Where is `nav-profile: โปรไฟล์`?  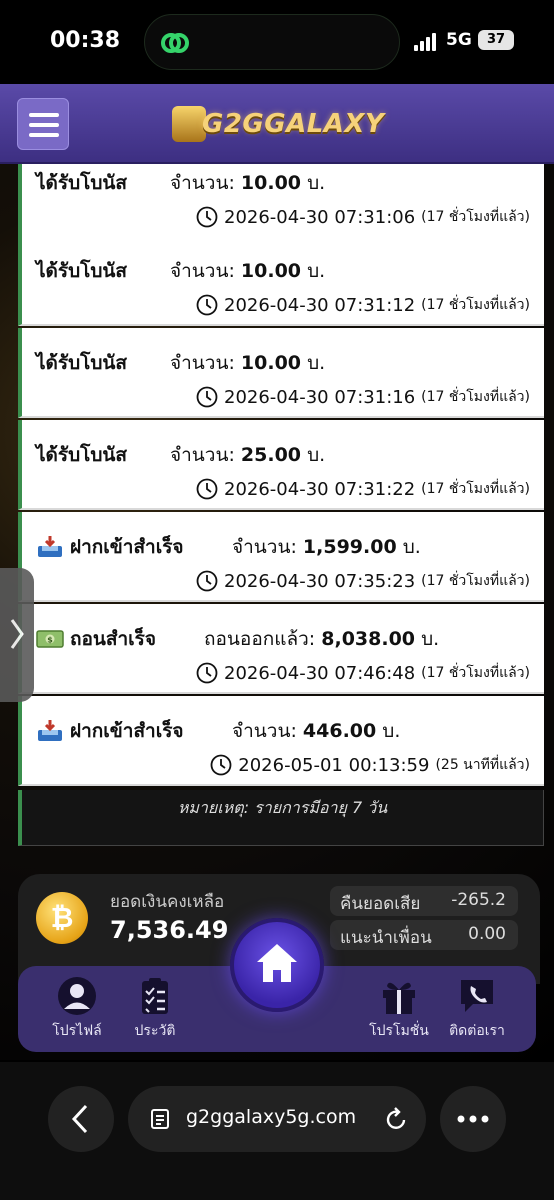
nav-profile: โปรไฟล์ is located at coordinates (77, 1011).